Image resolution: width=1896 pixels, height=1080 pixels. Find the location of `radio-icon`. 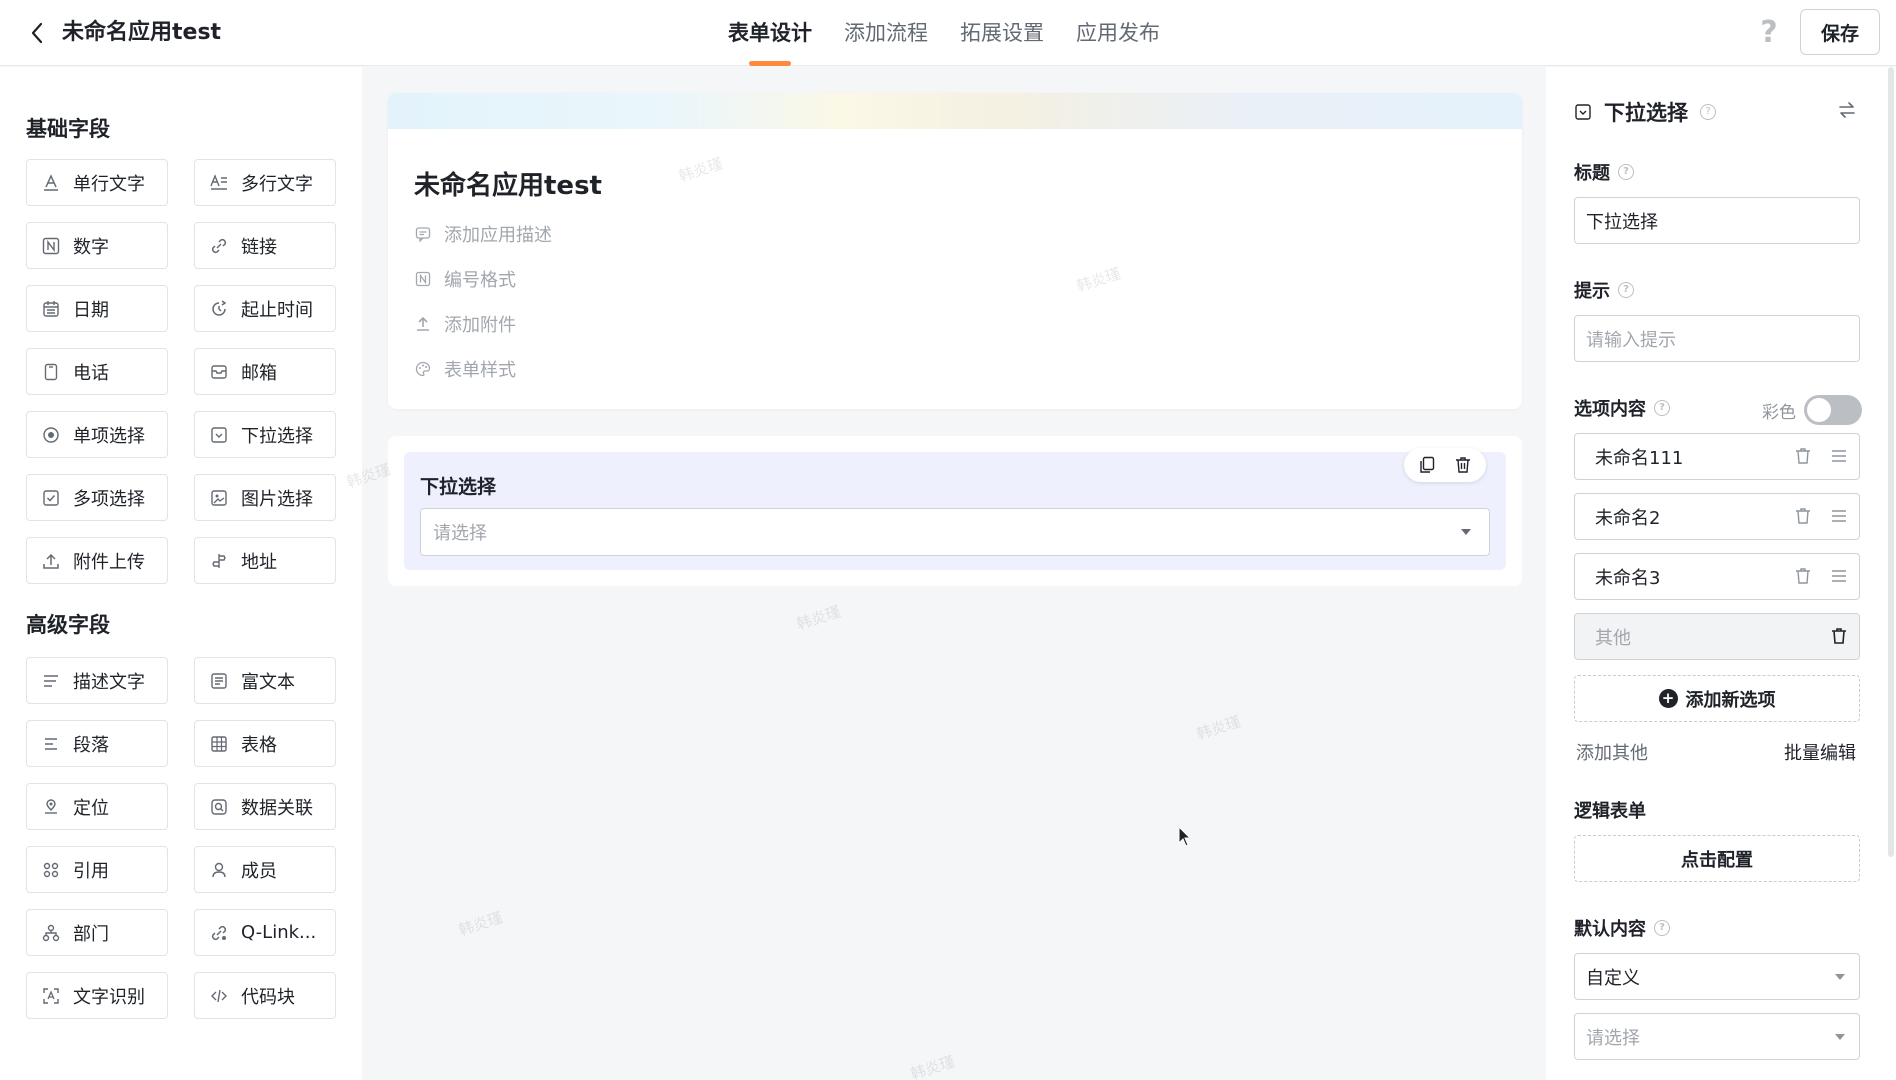

radio-icon is located at coordinates (51, 435).